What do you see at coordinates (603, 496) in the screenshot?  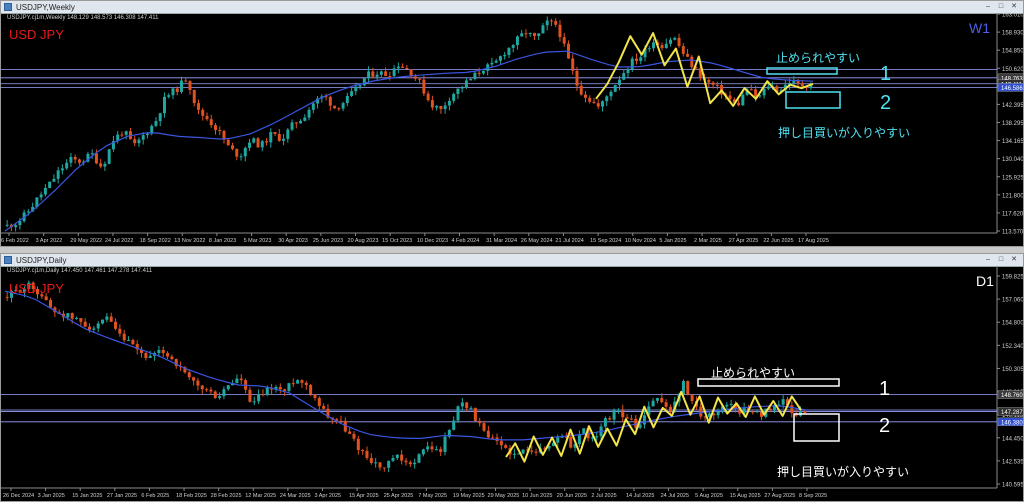 I see `x-tick-label: 2 Jul 2025` at bounding box center [603, 496].